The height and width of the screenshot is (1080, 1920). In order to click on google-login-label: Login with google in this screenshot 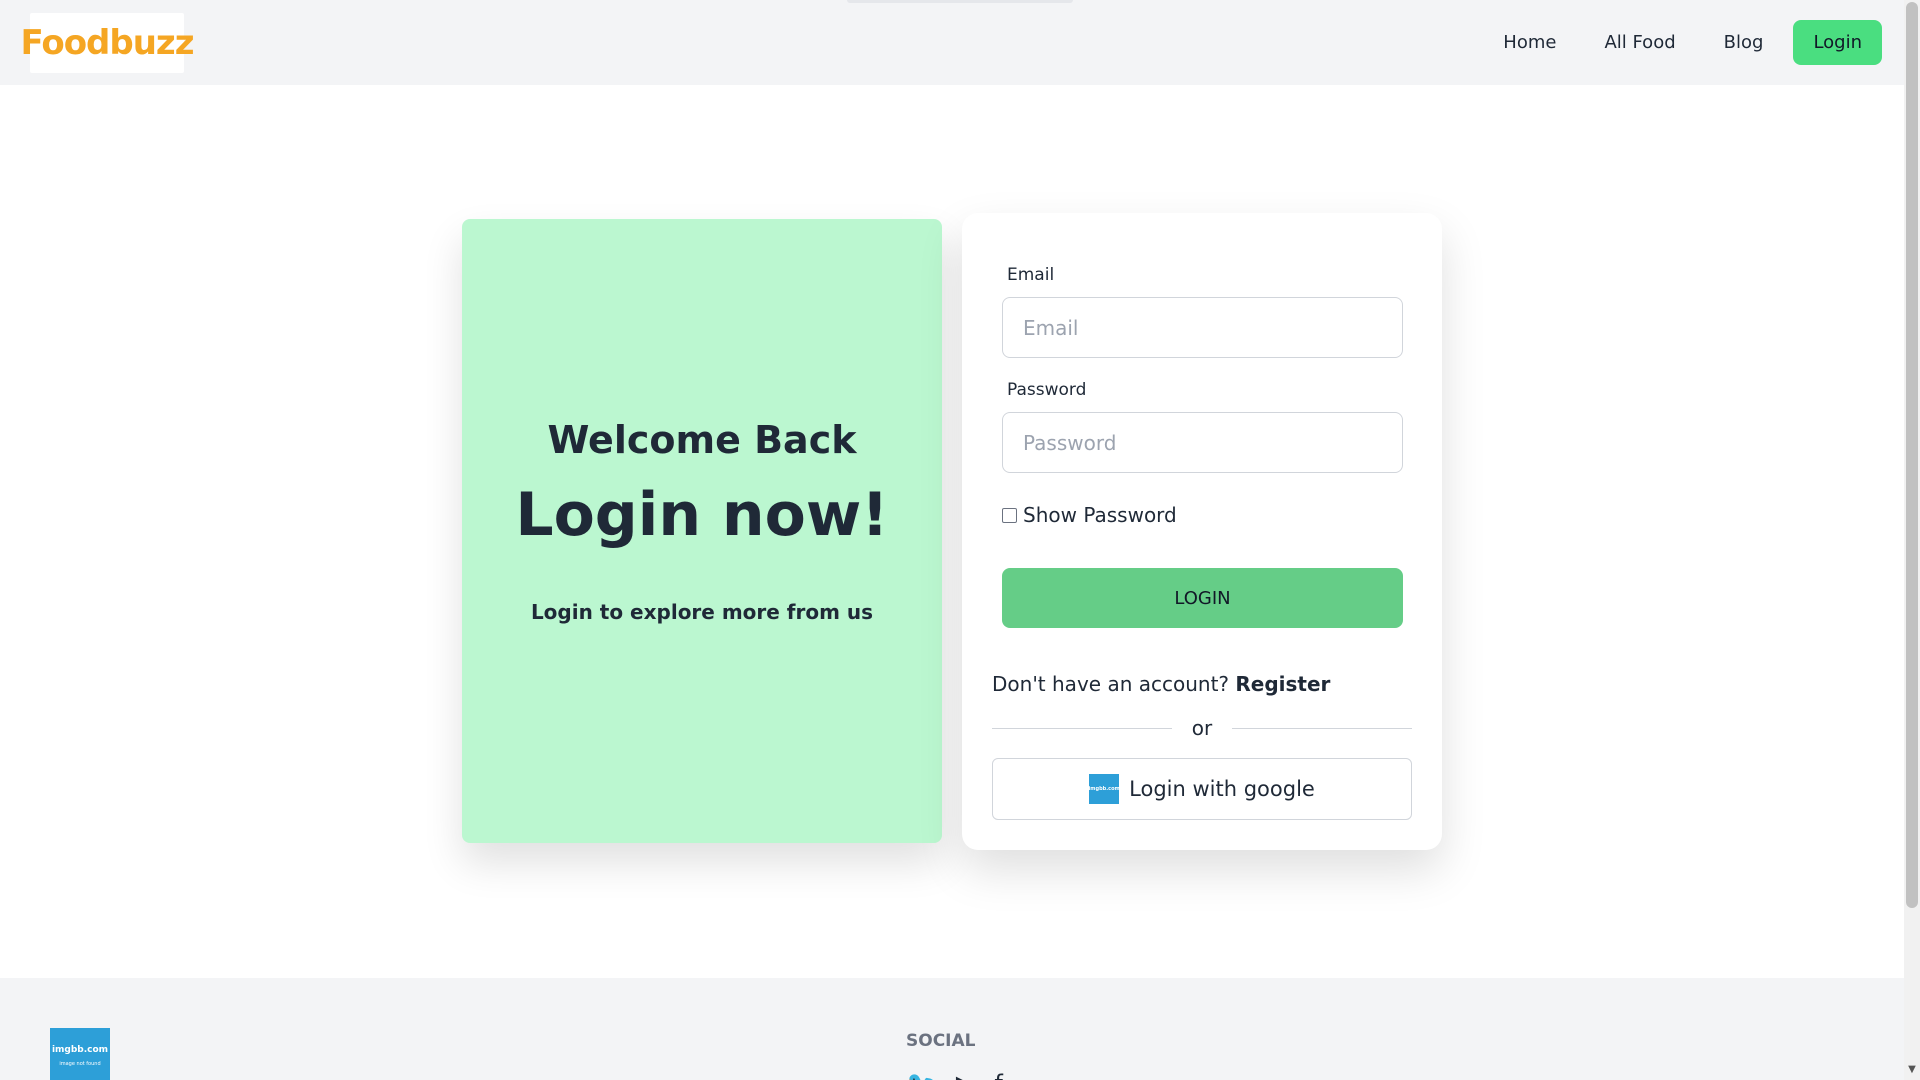, I will do `click(1222, 789)`.